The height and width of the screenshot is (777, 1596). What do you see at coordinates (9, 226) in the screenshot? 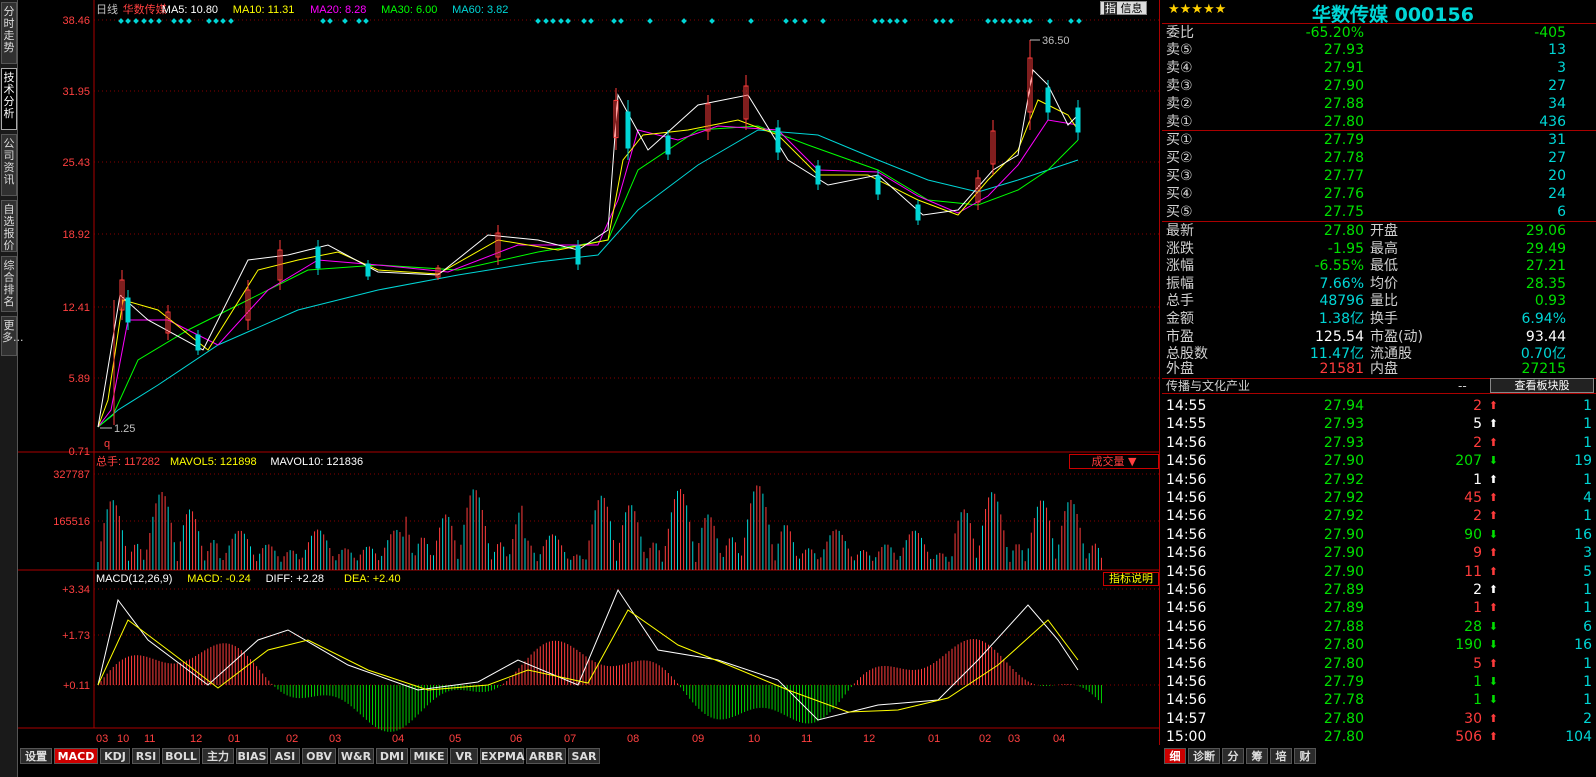
I see `side-tab-3: 自选报价` at bounding box center [9, 226].